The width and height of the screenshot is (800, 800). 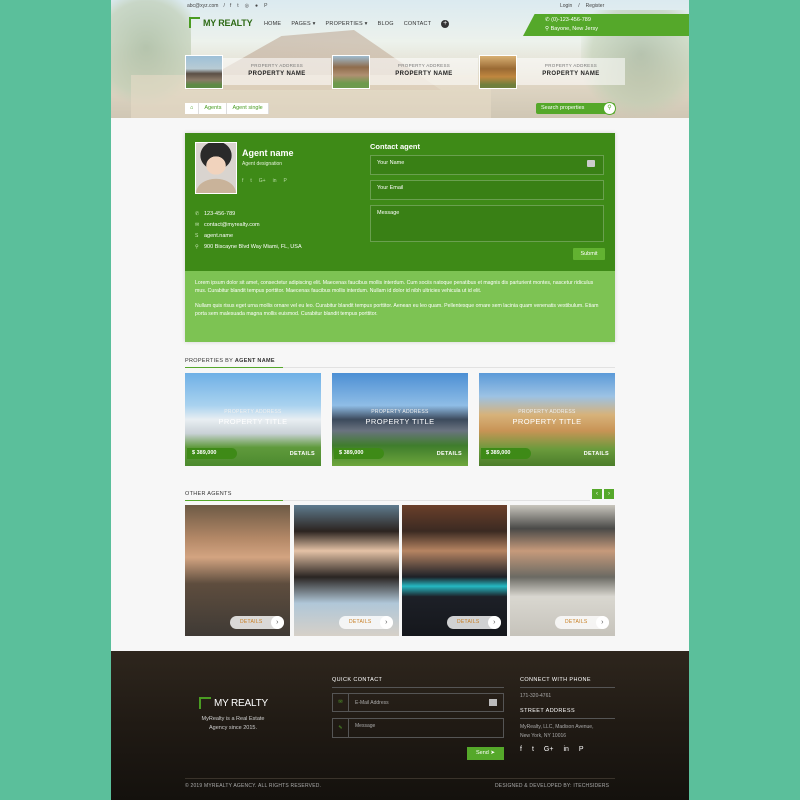 What do you see at coordinates (418, 24) in the screenshot?
I see `nav-contact: CONTACT` at bounding box center [418, 24].